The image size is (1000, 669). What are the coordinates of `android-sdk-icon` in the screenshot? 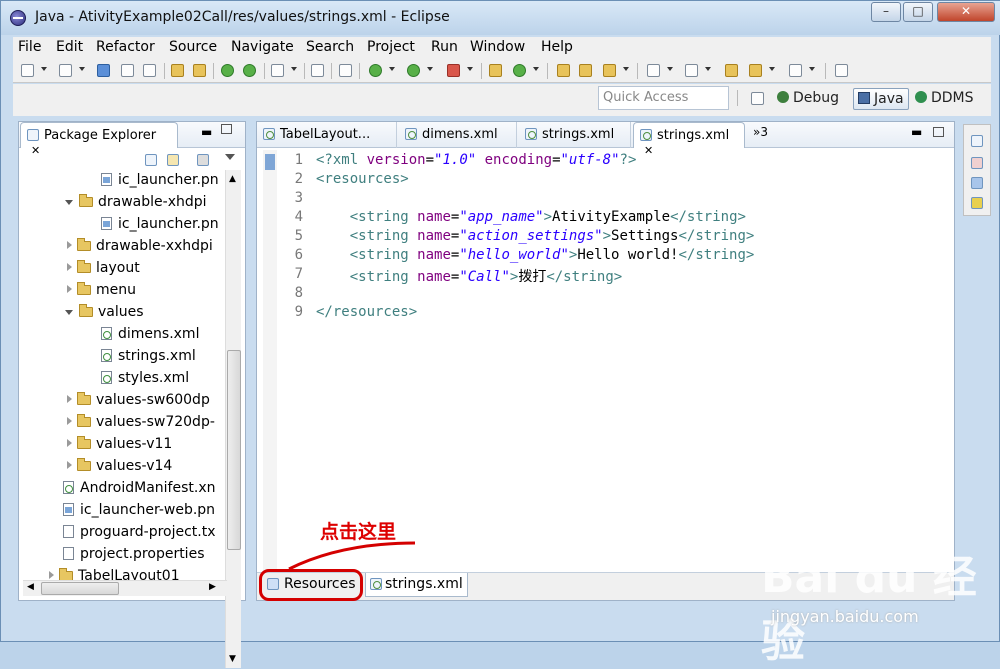 It's located at (177, 70).